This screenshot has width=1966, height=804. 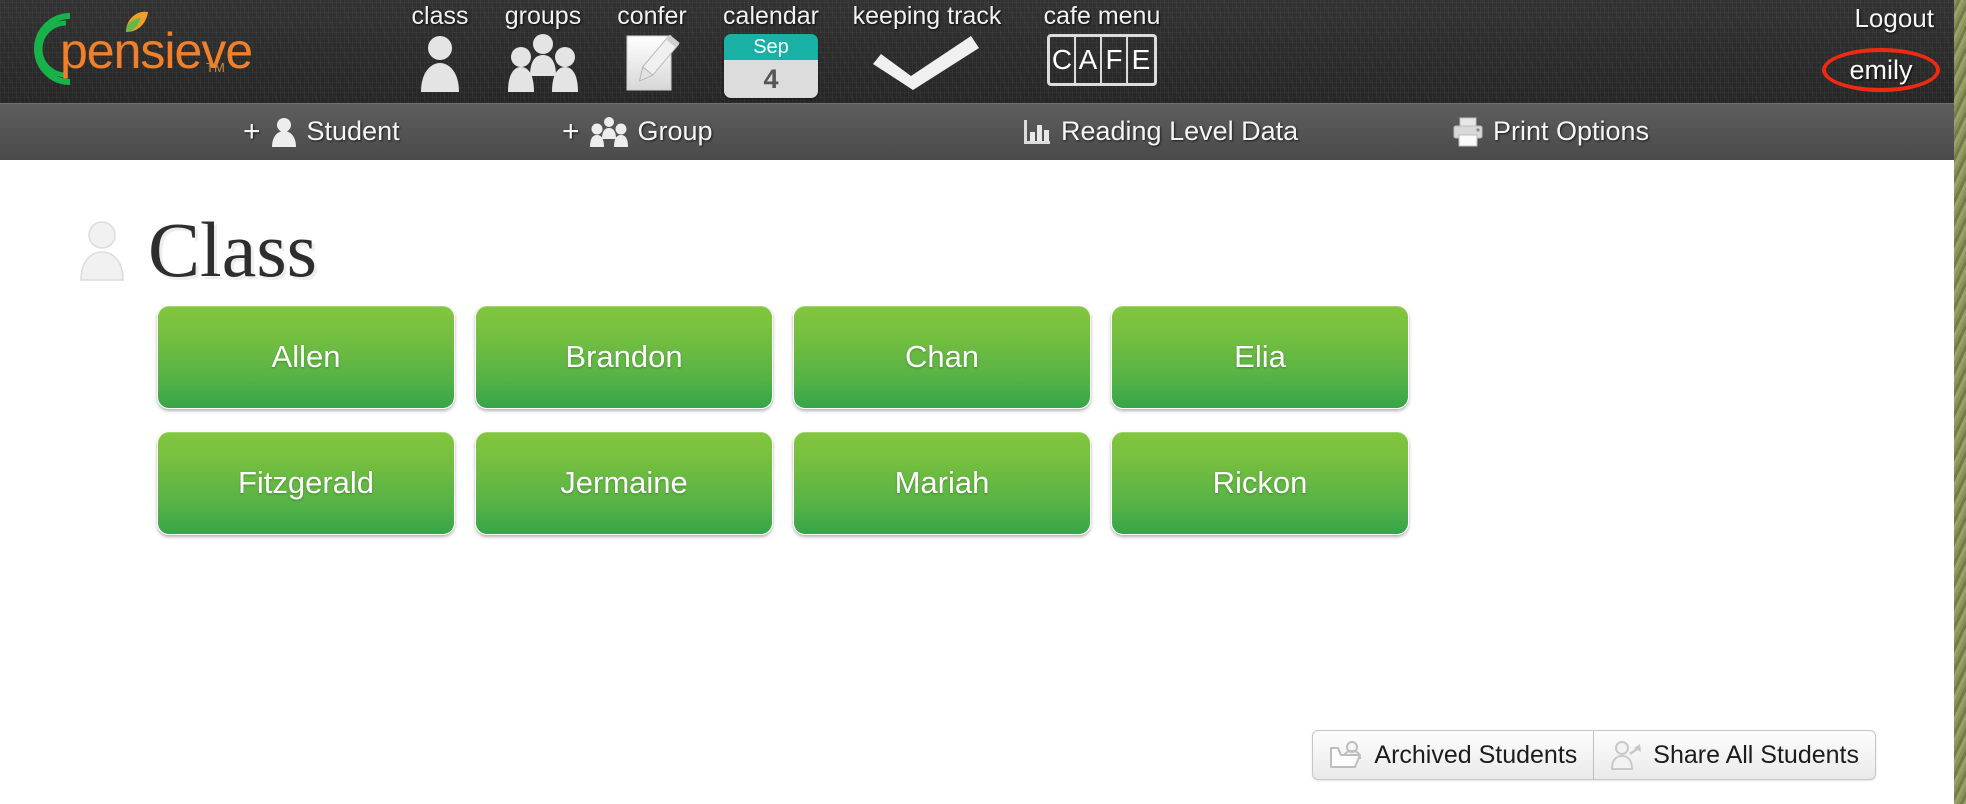 What do you see at coordinates (1476, 754) in the screenshot?
I see `archived-students-label: Archived Students` at bounding box center [1476, 754].